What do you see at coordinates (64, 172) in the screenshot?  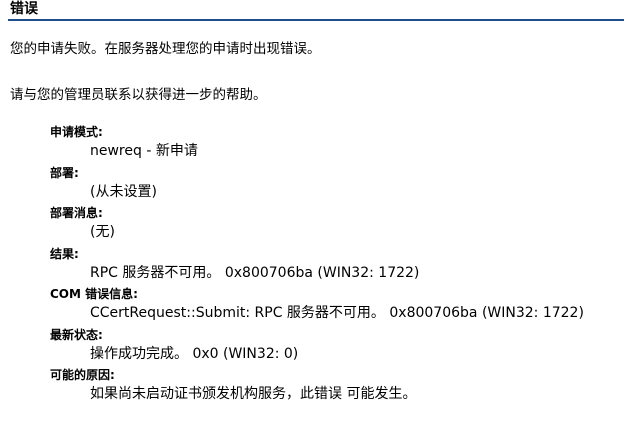 I see `detail-label: 部署:` at bounding box center [64, 172].